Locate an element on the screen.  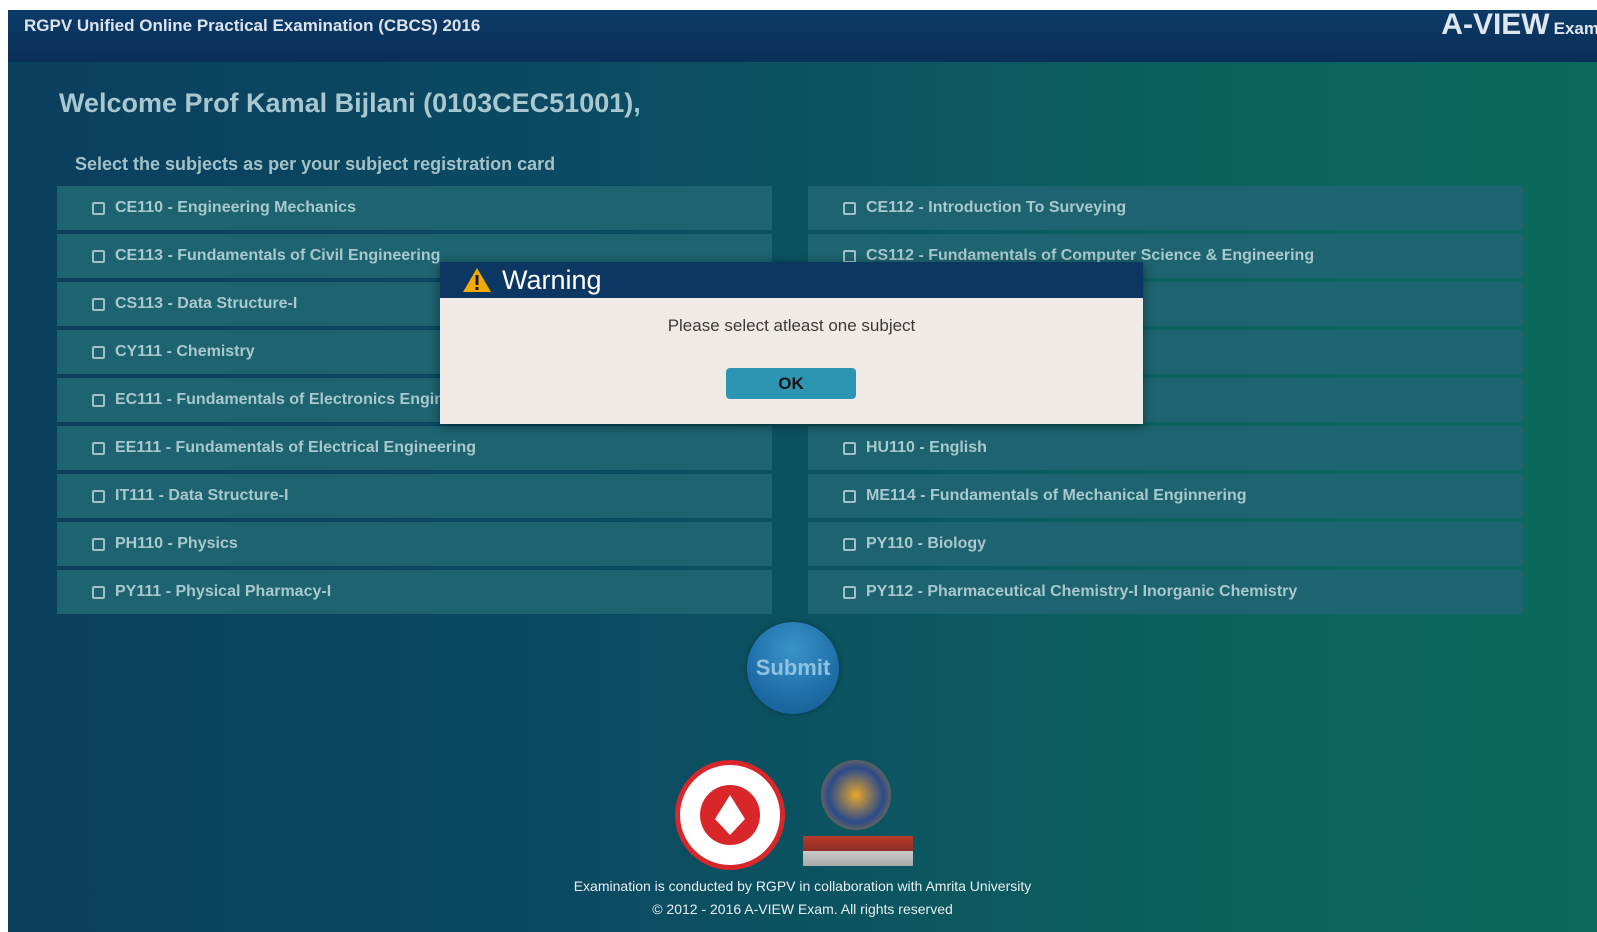
amrita-logo-banner is located at coordinates (858, 851).